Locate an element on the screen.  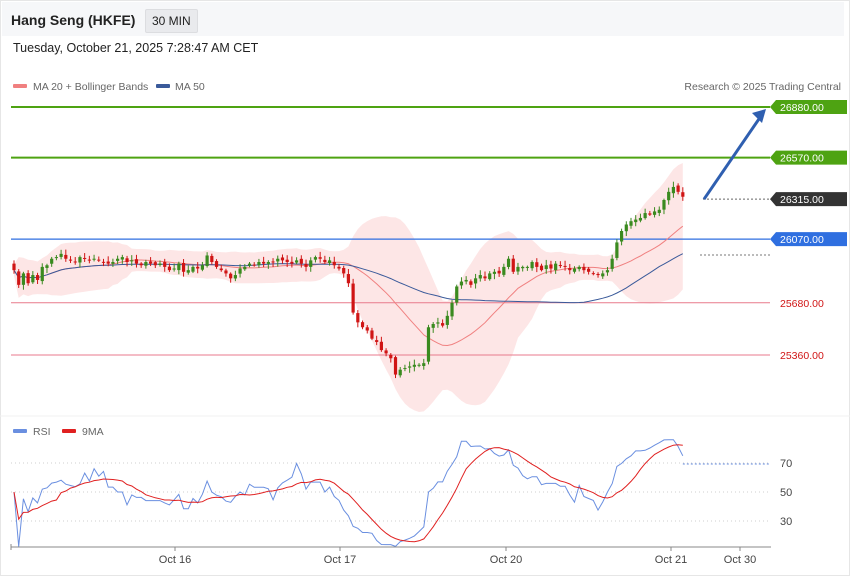
rsi-level-label: 70 is located at coordinates (786, 464).